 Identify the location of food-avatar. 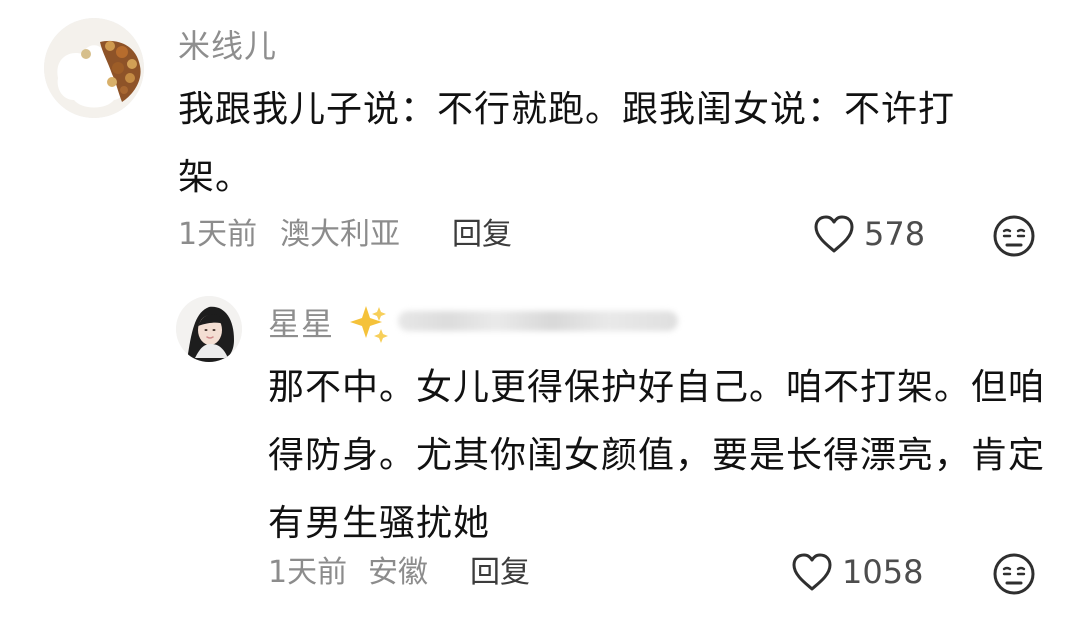
(94, 68).